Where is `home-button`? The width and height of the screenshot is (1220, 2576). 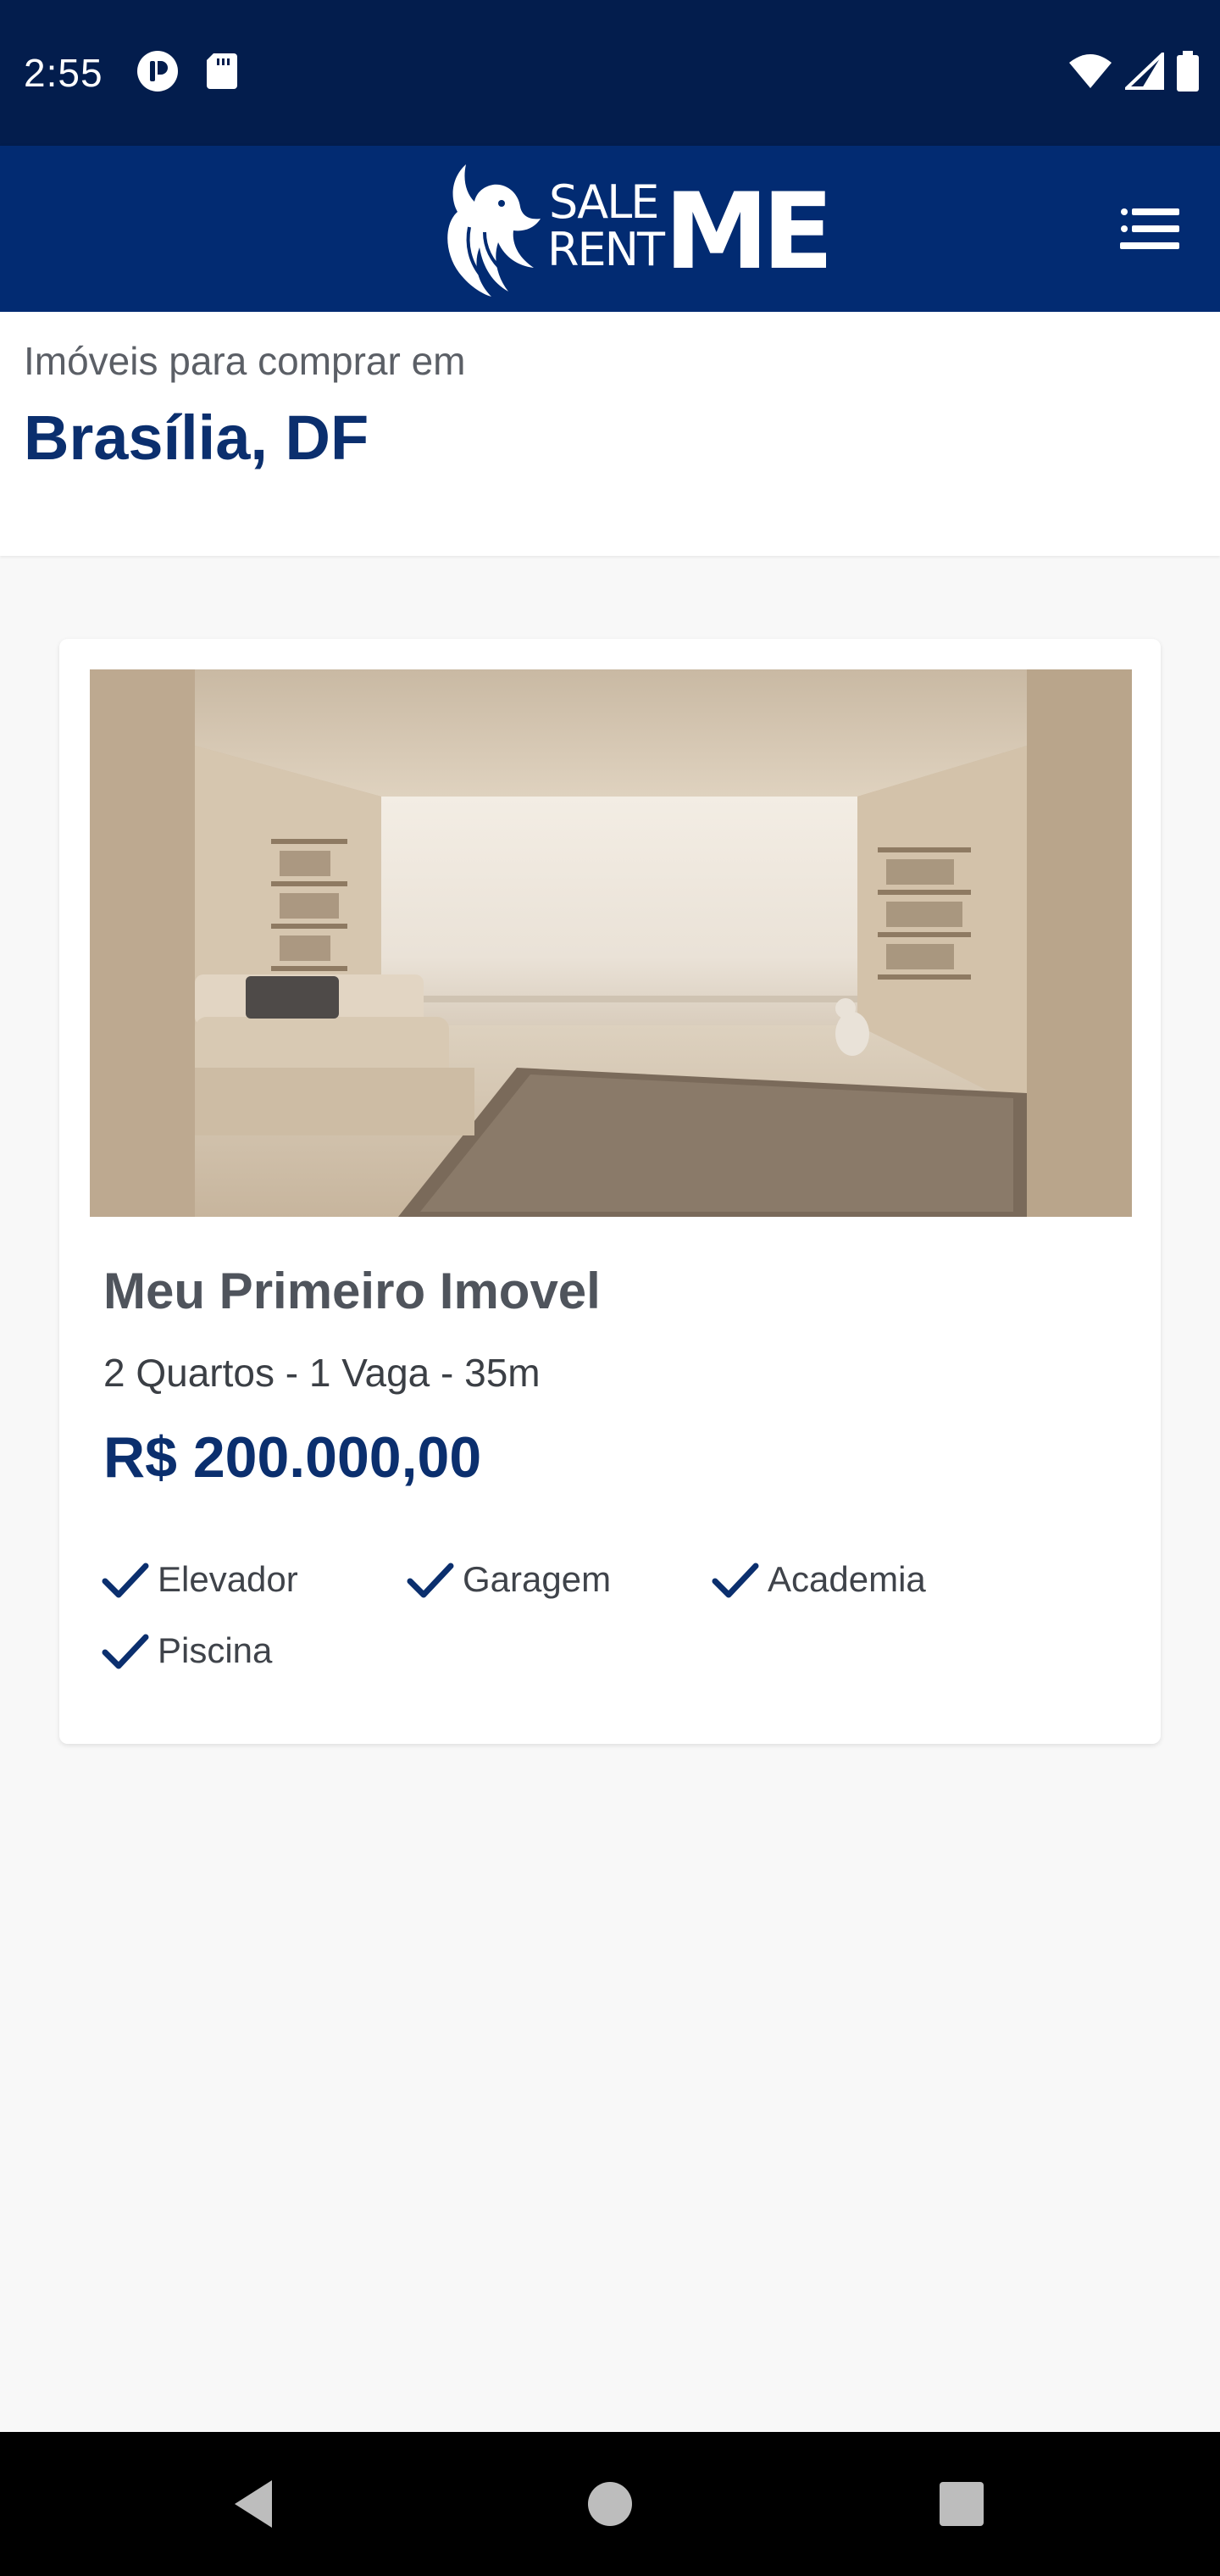 home-button is located at coordinates (610, 2504).